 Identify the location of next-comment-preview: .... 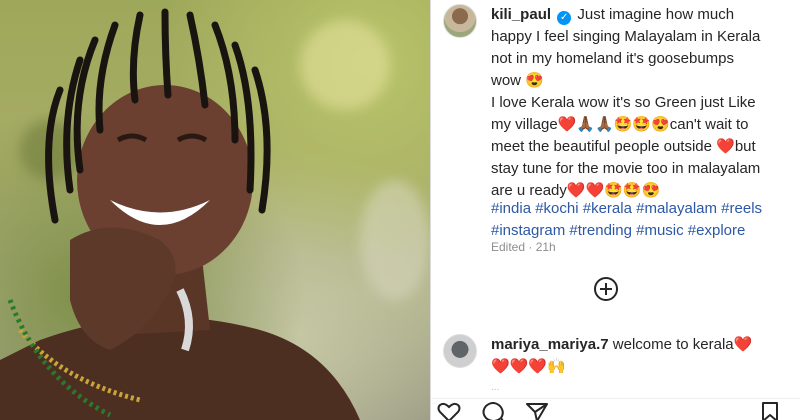
(495, 387).